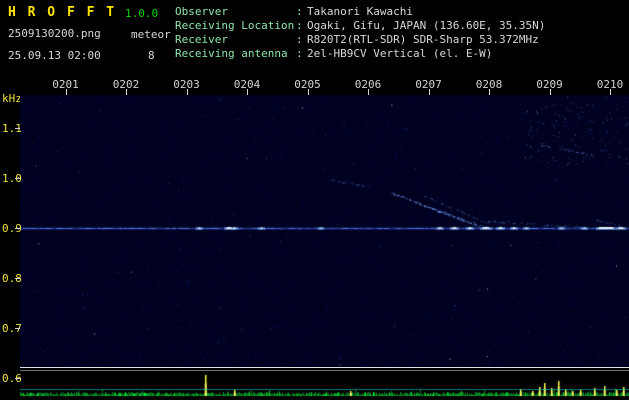  What do you see at coordinates (201, 39) in the screenshot?
I see `info-label: Receiver` at bounding box center [201, 39].